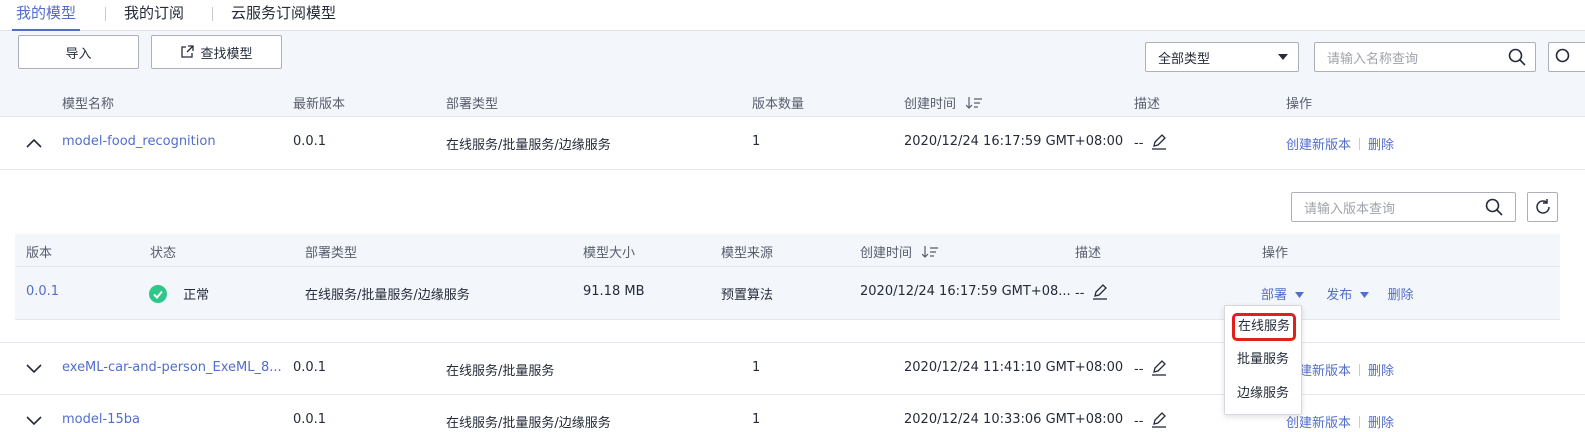 The height and width of the screenshot is (432, 1585). Describe the element at coordinates (139, 141) in the screenshot. I see `model-name-link: model-food_recognition` at that location.